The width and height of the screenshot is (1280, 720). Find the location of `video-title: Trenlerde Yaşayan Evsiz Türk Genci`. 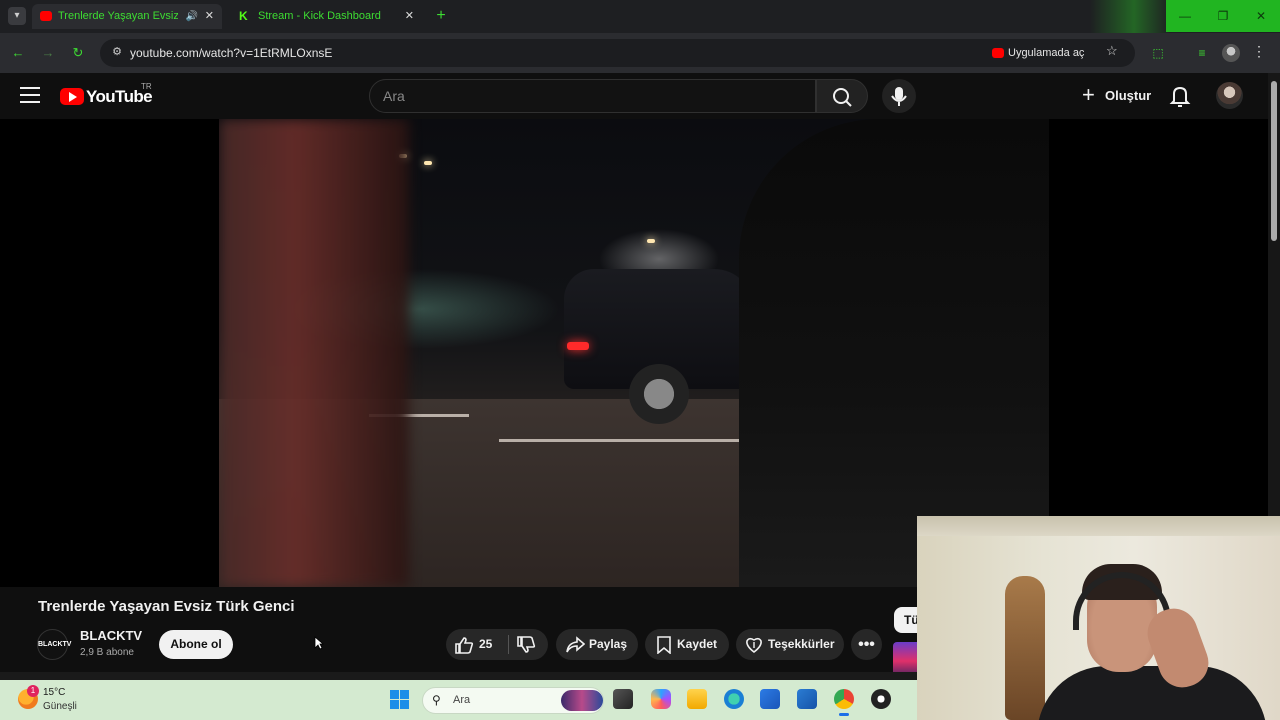

video-title: Trenlerde Yaşayan Evsiz Türk Genci is located at coordinates (166, 606).